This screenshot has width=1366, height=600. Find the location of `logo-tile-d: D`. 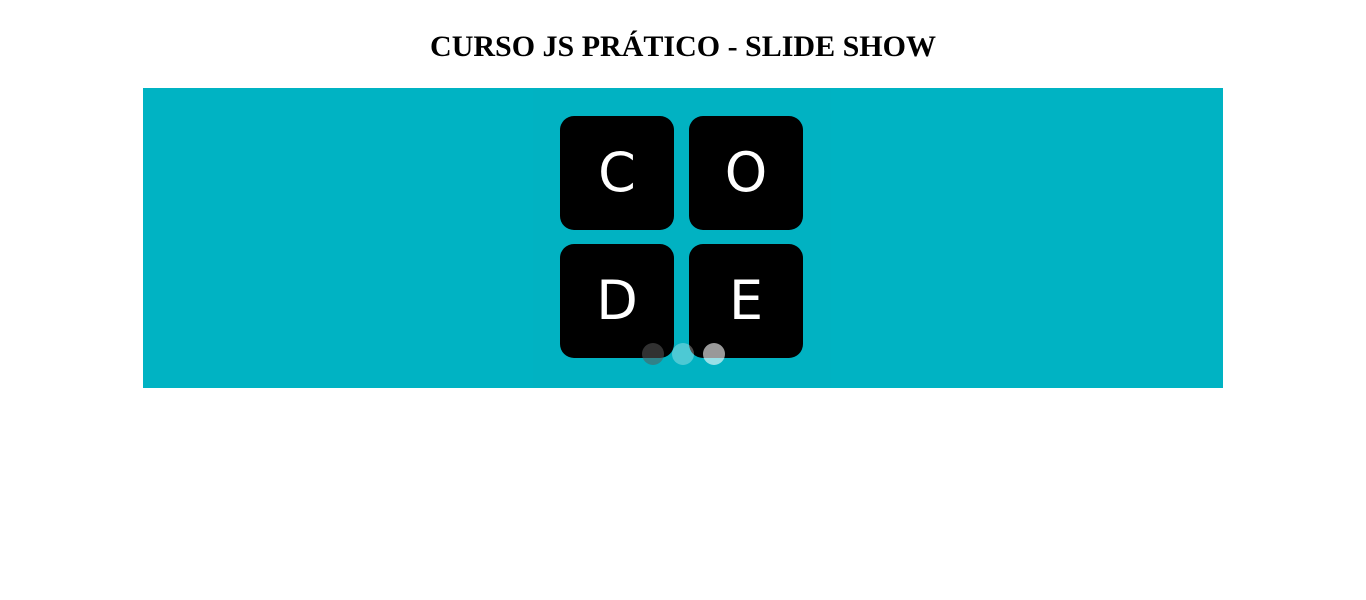

logo-tile-d: D is located at coordinates (617, 301).